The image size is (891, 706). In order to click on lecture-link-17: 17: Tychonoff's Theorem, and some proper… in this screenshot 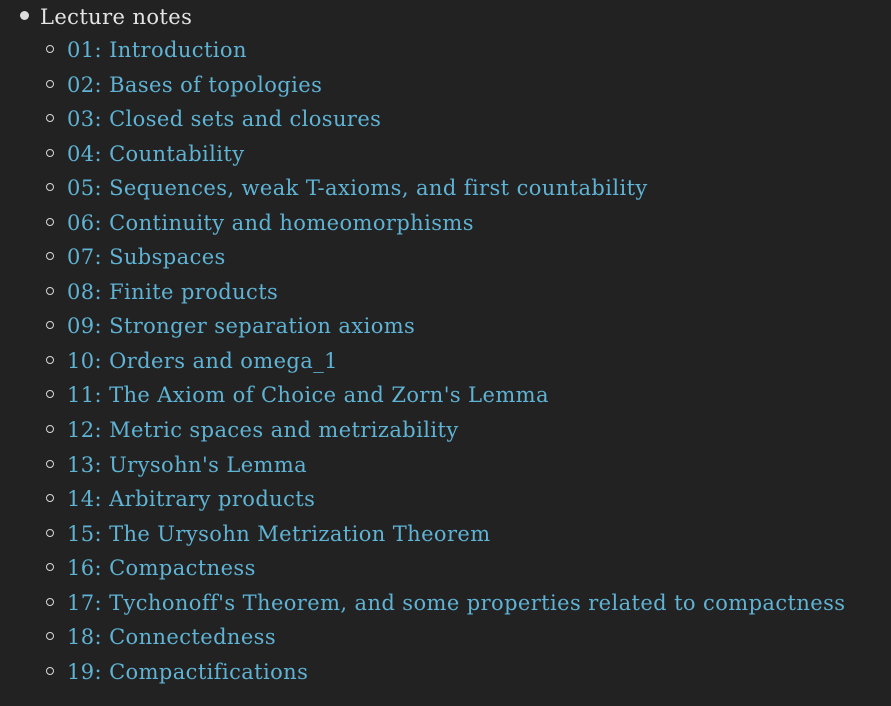, I will do `click(456, 603)`.